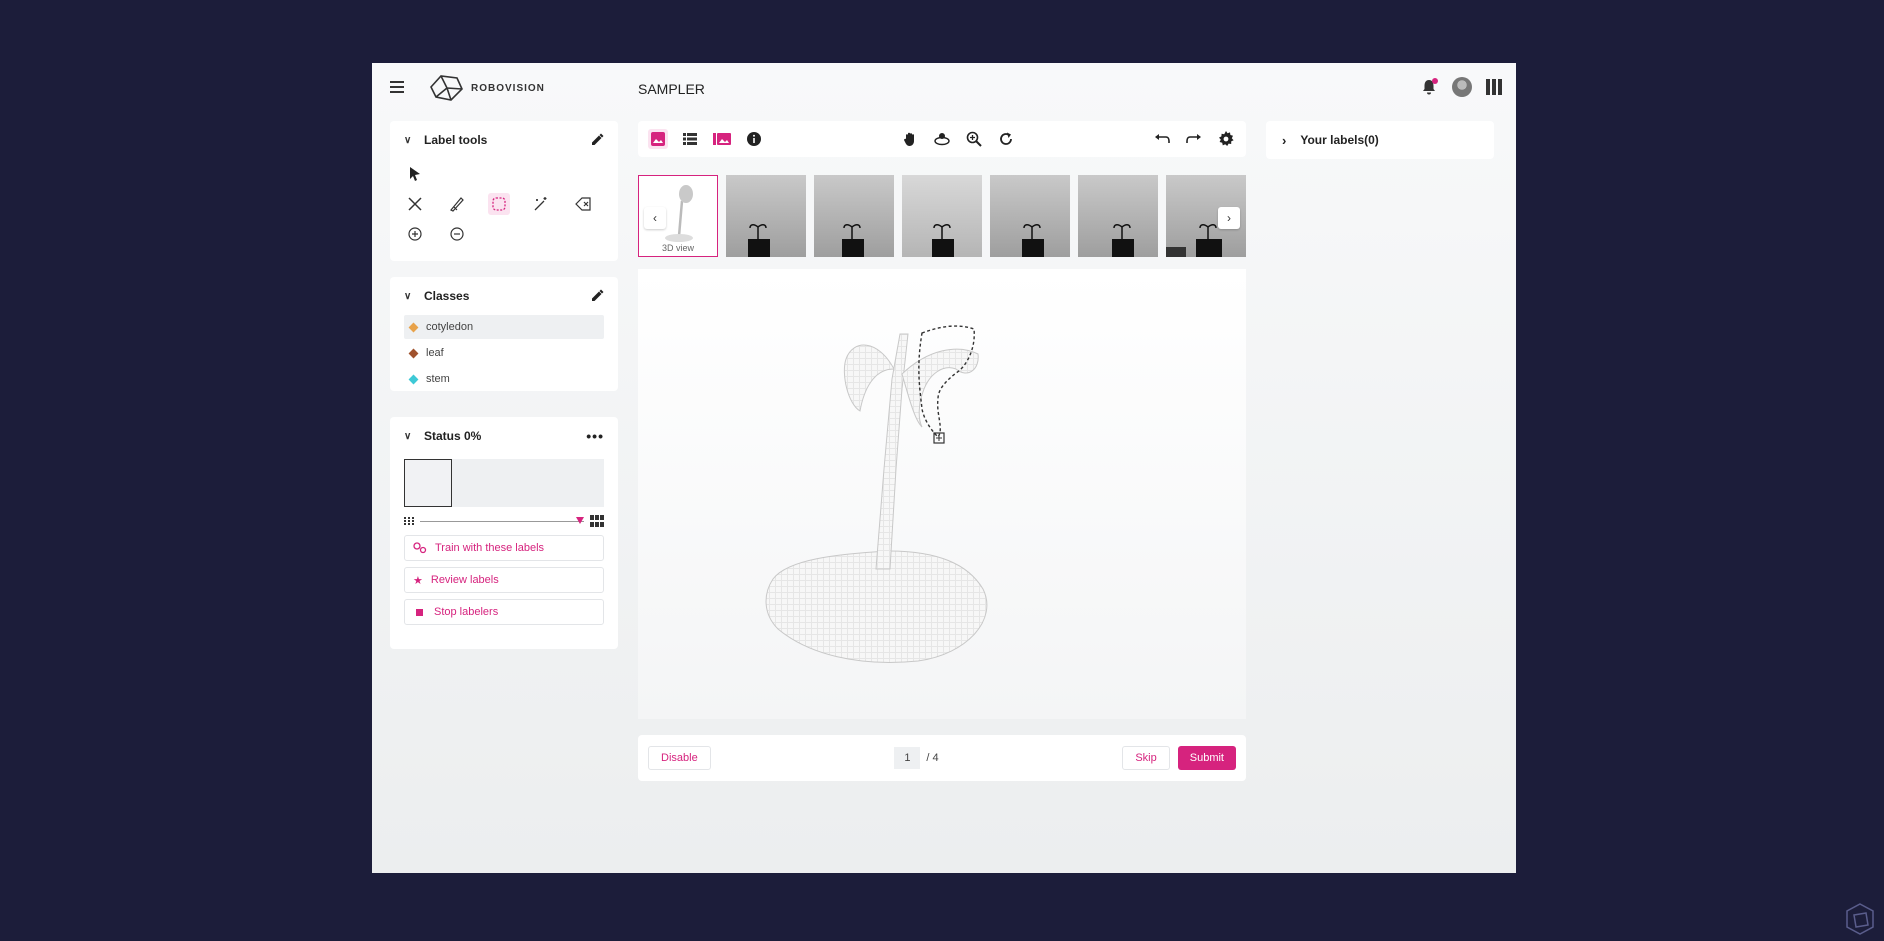 This screenshot has height=941, width=1884. I want to click on grid-size-slider, so click(502, 520).